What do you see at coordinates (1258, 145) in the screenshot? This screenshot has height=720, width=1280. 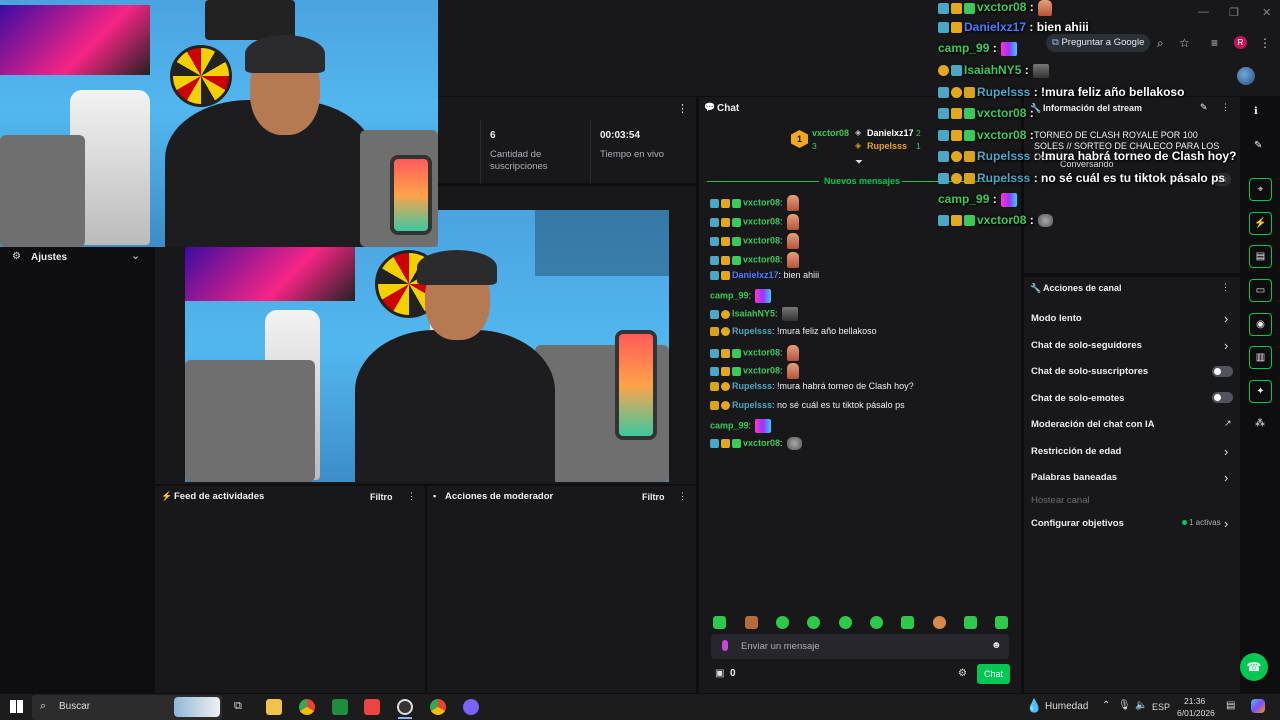 I see `pencil-icon: ✎` at bounding box center [1258, 145].